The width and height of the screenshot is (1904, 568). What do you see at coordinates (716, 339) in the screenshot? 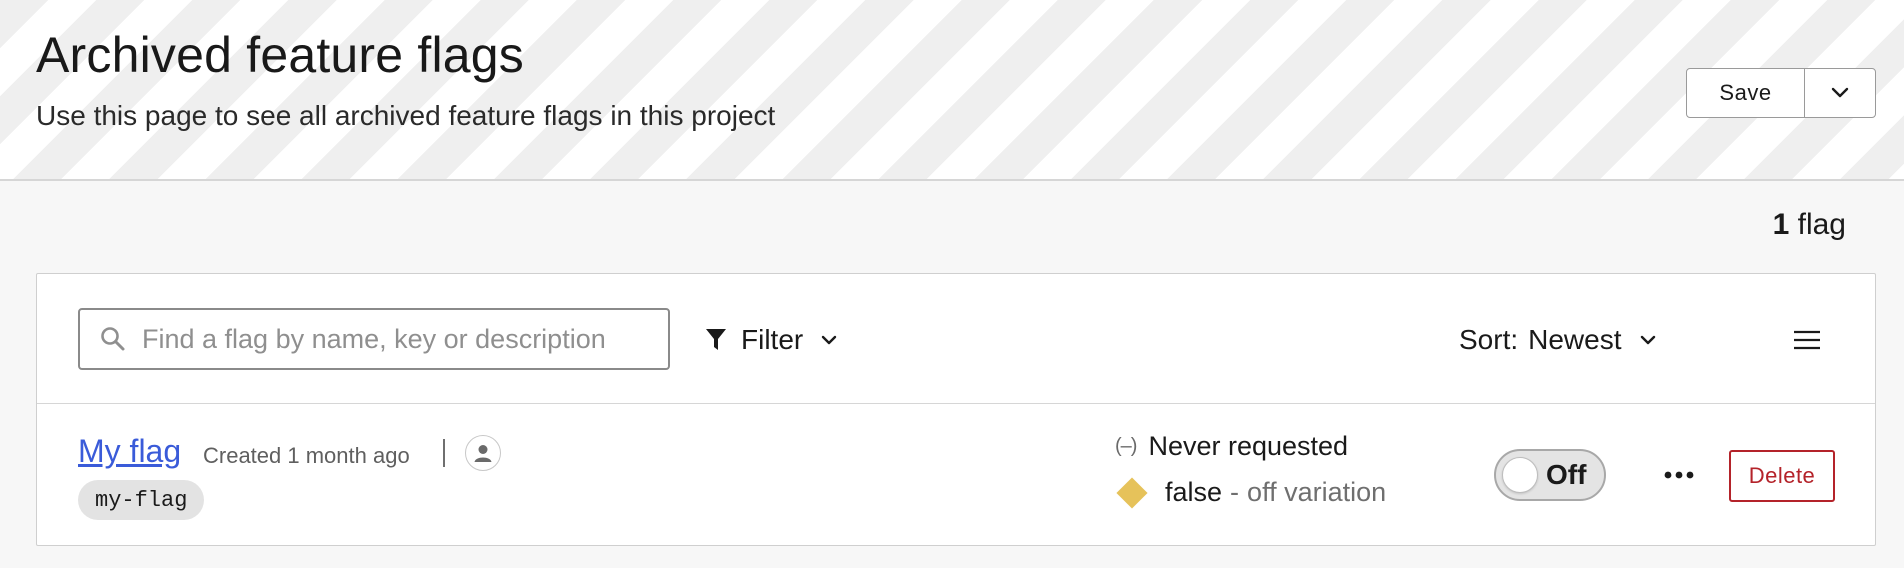
I see `filter-icon` at bounding box center [716, 339].